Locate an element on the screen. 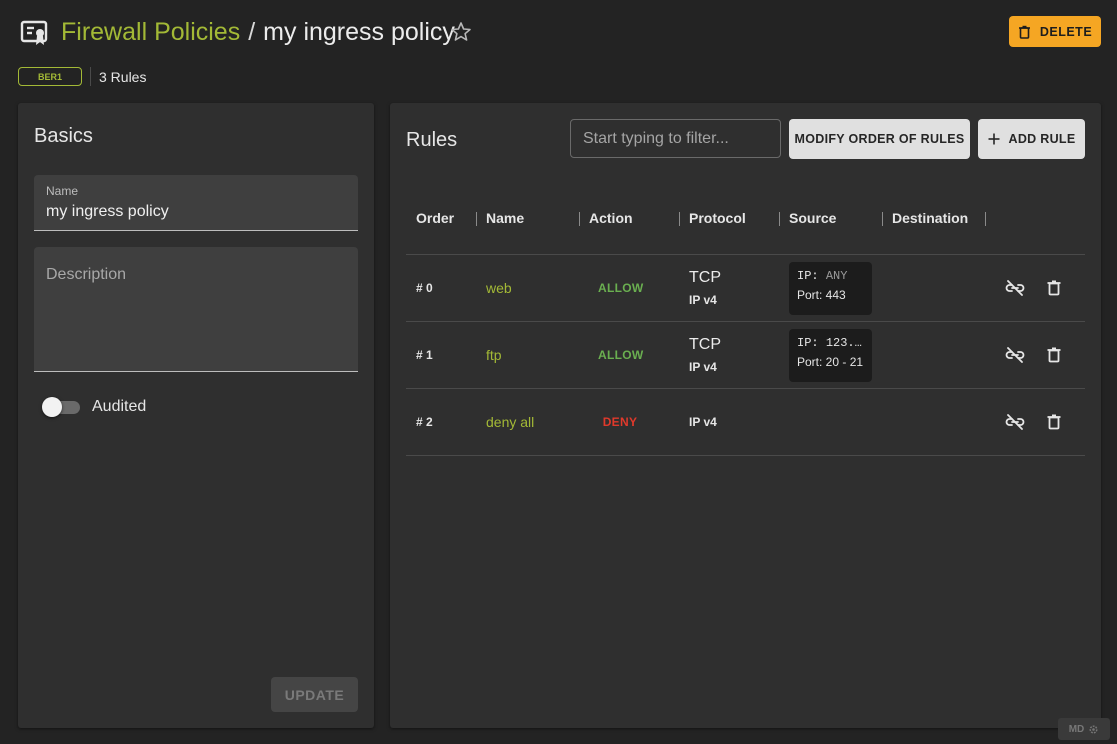  delete-policy-button: DELETE is located at coordinates (1055, 31).